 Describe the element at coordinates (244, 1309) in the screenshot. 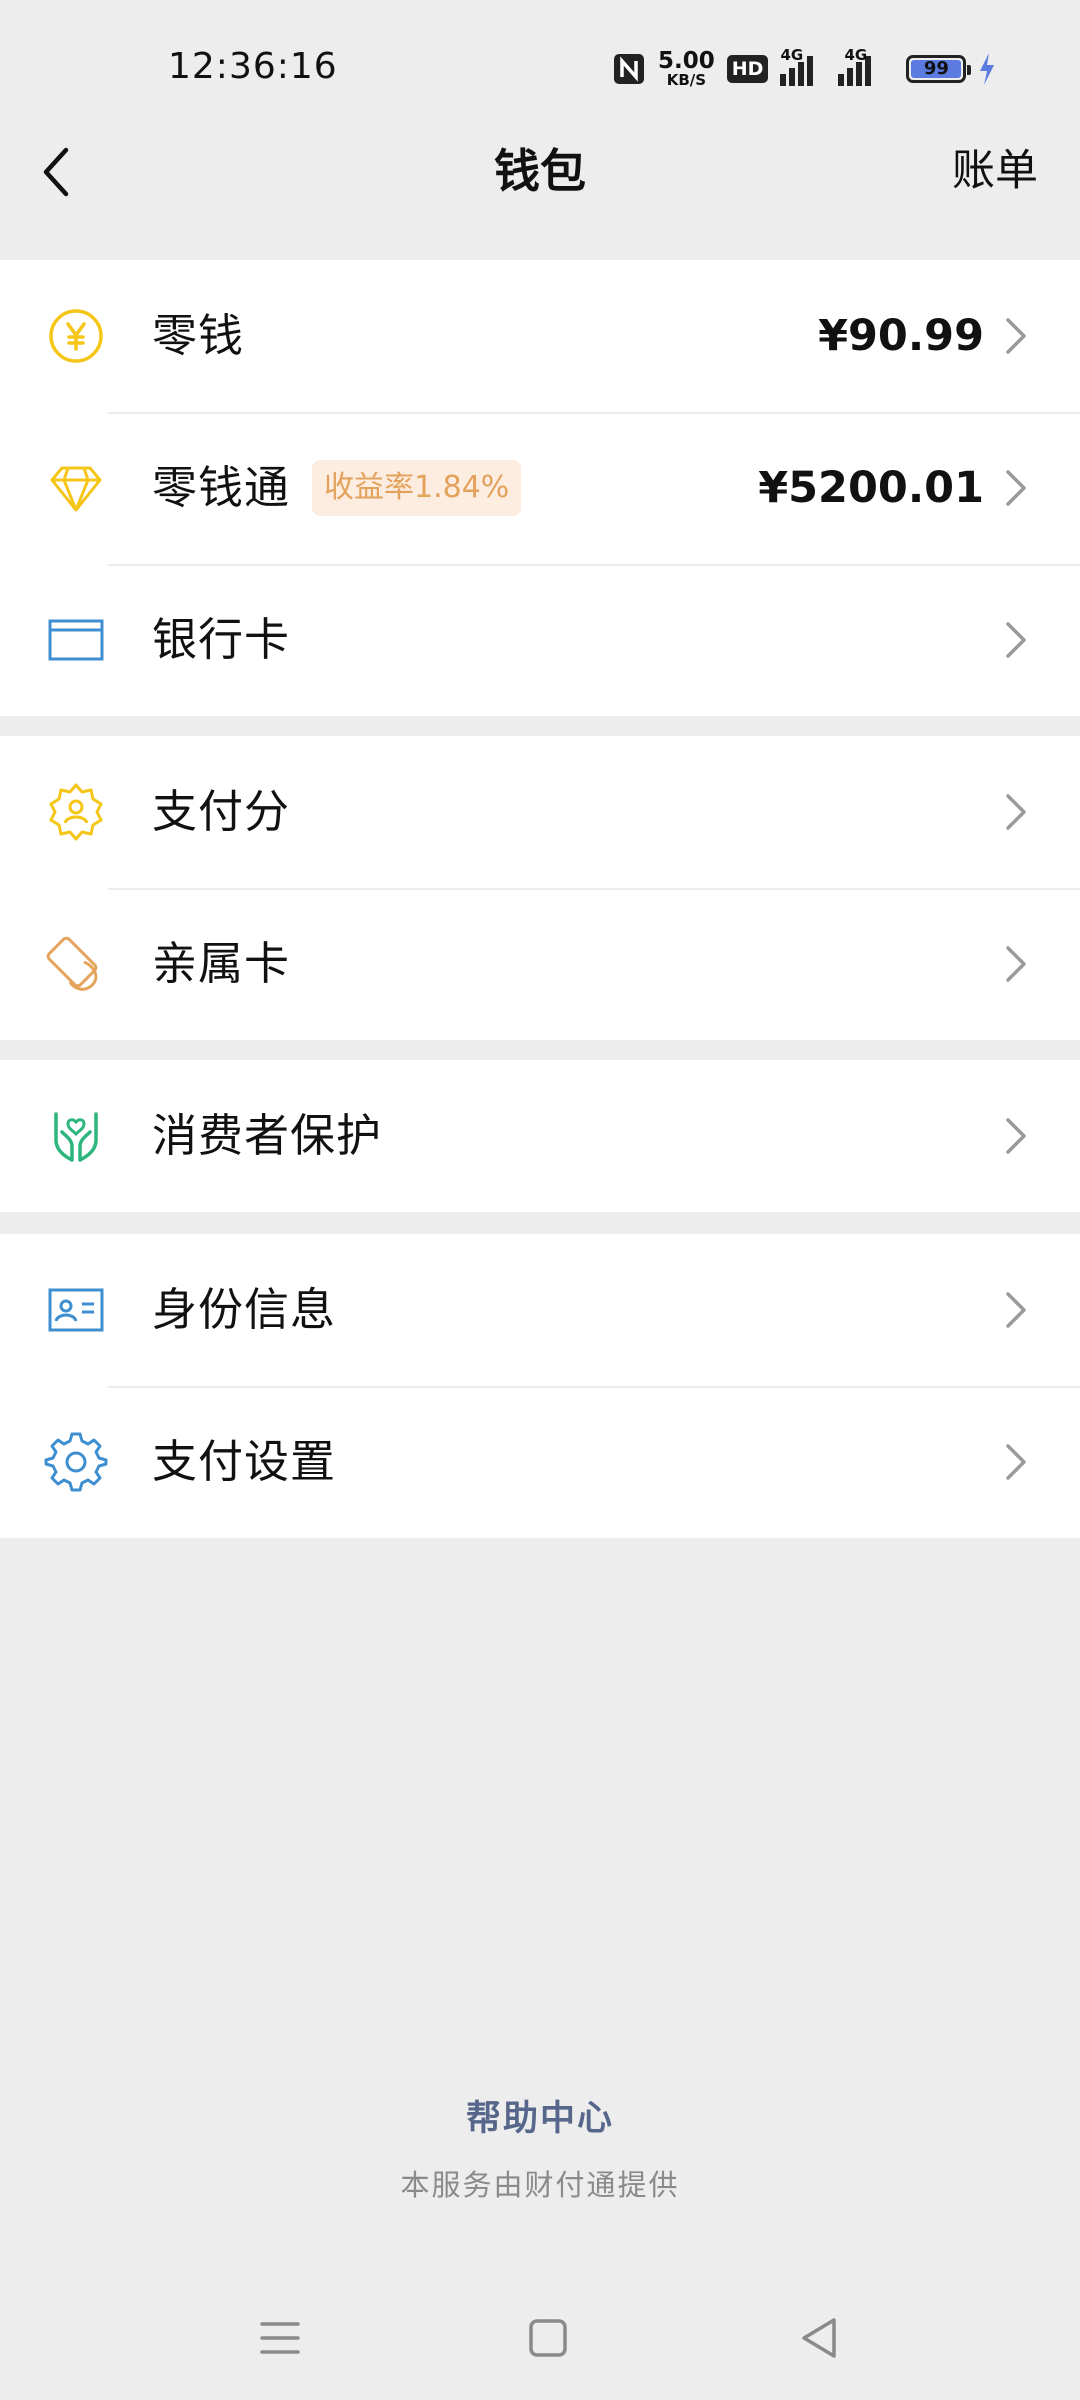

I see `list-item-label: 身份信息` at that location.